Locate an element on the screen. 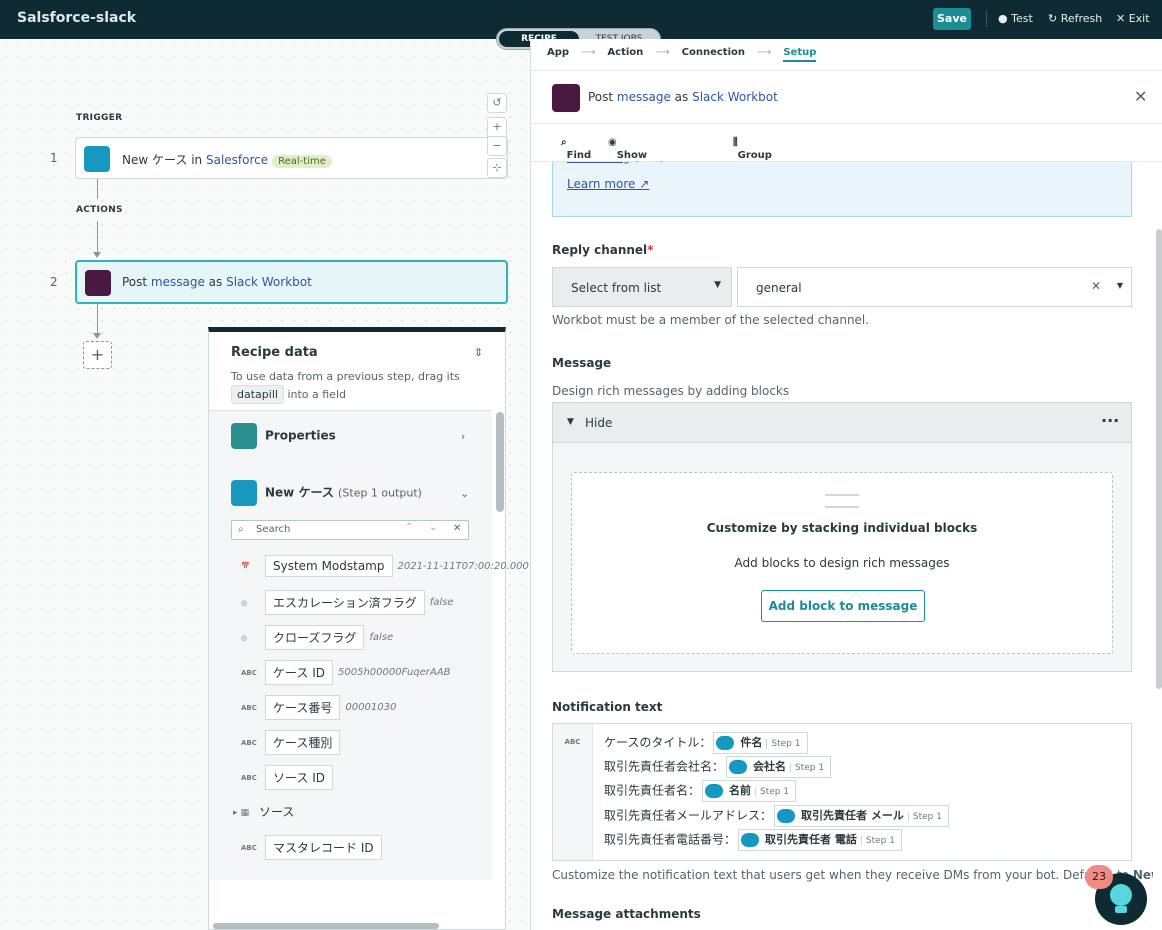  exit-label: Exit is located at coordinates (1139, 18).